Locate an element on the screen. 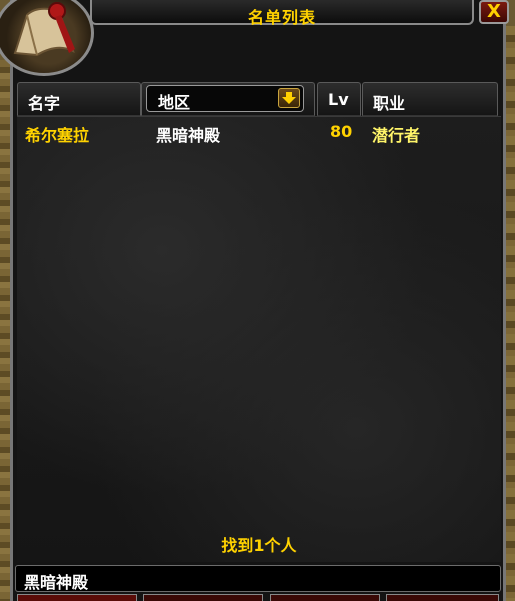 This screenshot has height=601, width=515. column-header-name-label: 名字 is located at coordinates (44, 103).